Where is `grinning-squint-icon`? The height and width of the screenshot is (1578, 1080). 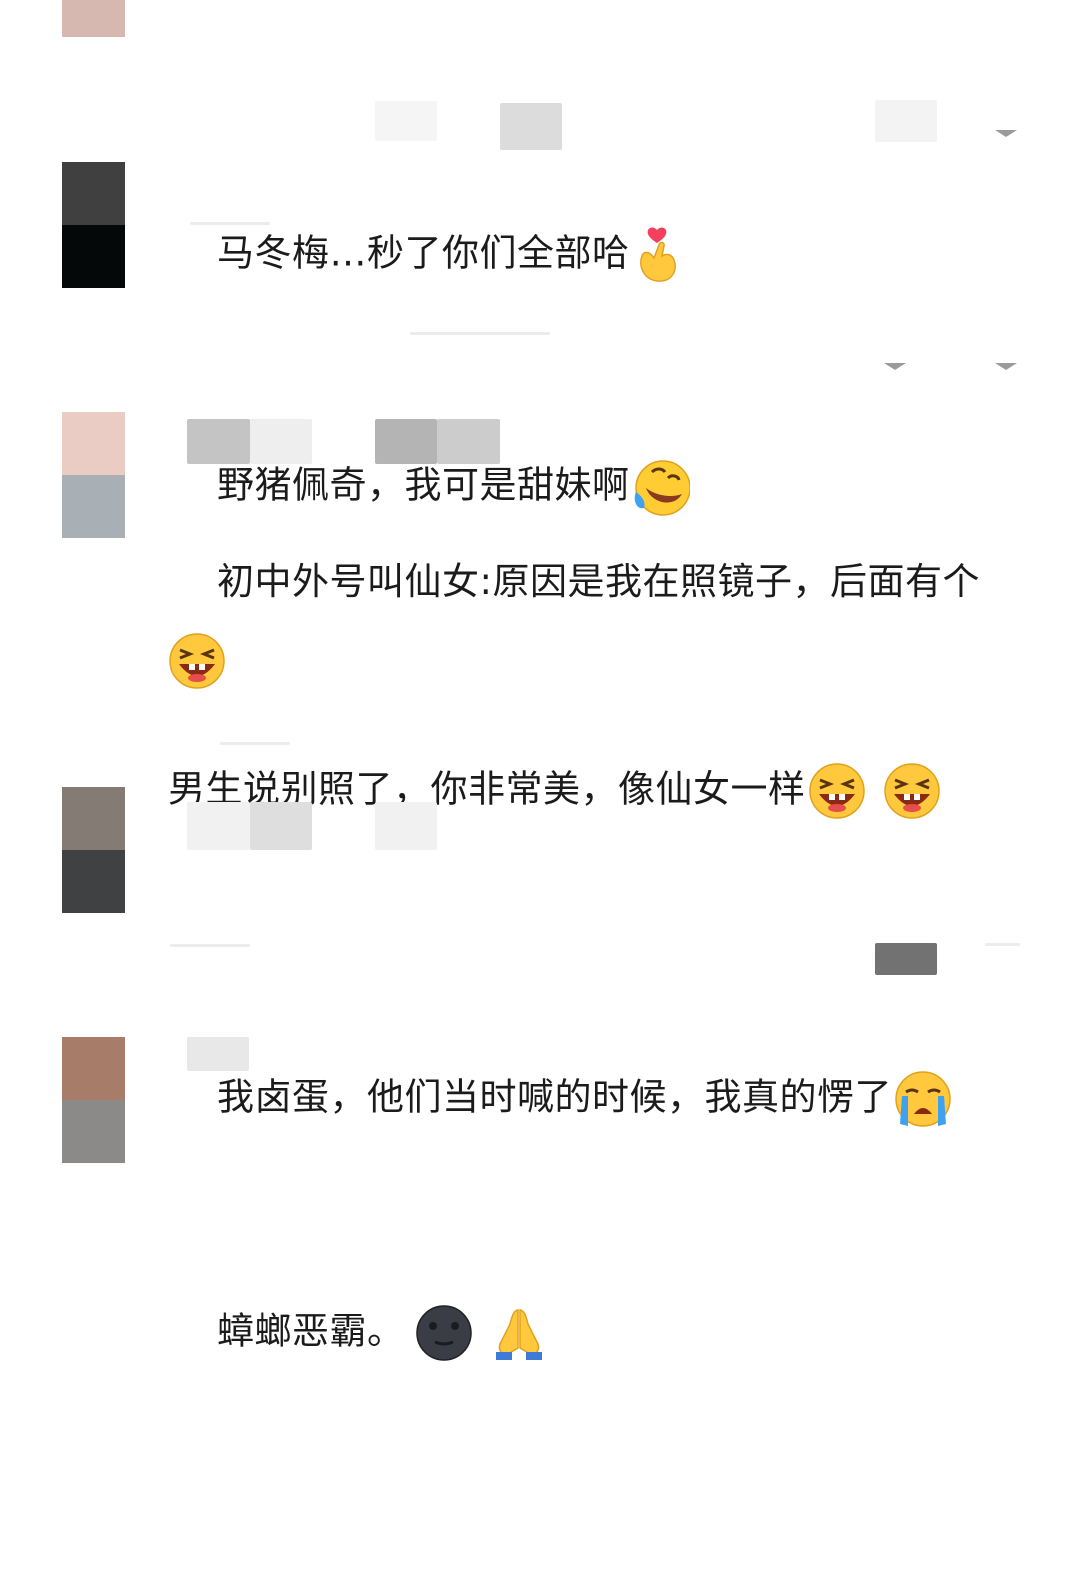 grinning-squint-icon is located at coordinates (197, 661).